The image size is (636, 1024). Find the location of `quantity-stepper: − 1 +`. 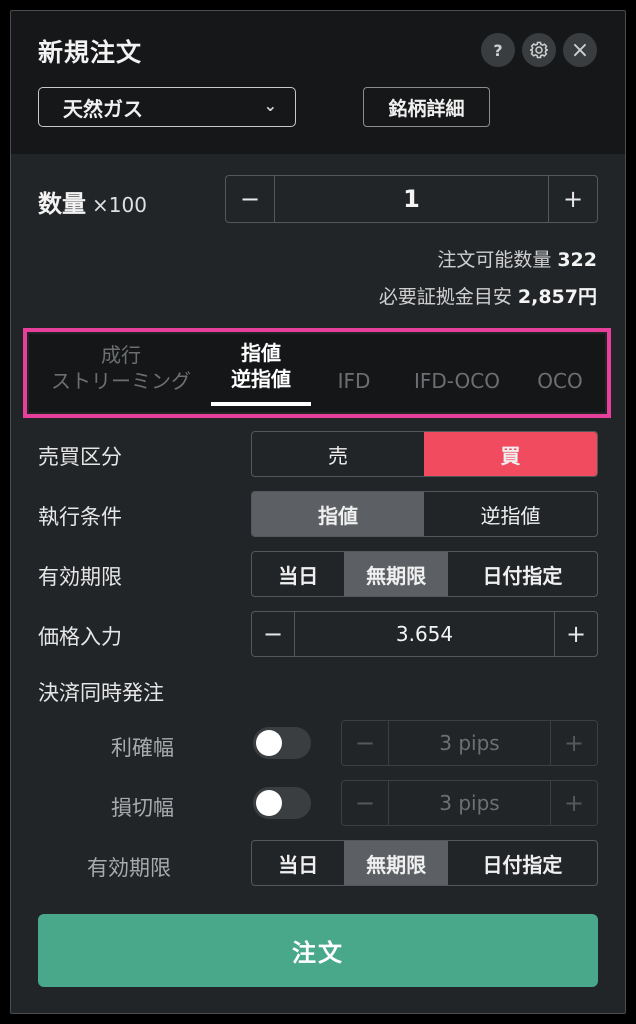

quantity-stepper: − 1 + is located at coordinates (411, 199).